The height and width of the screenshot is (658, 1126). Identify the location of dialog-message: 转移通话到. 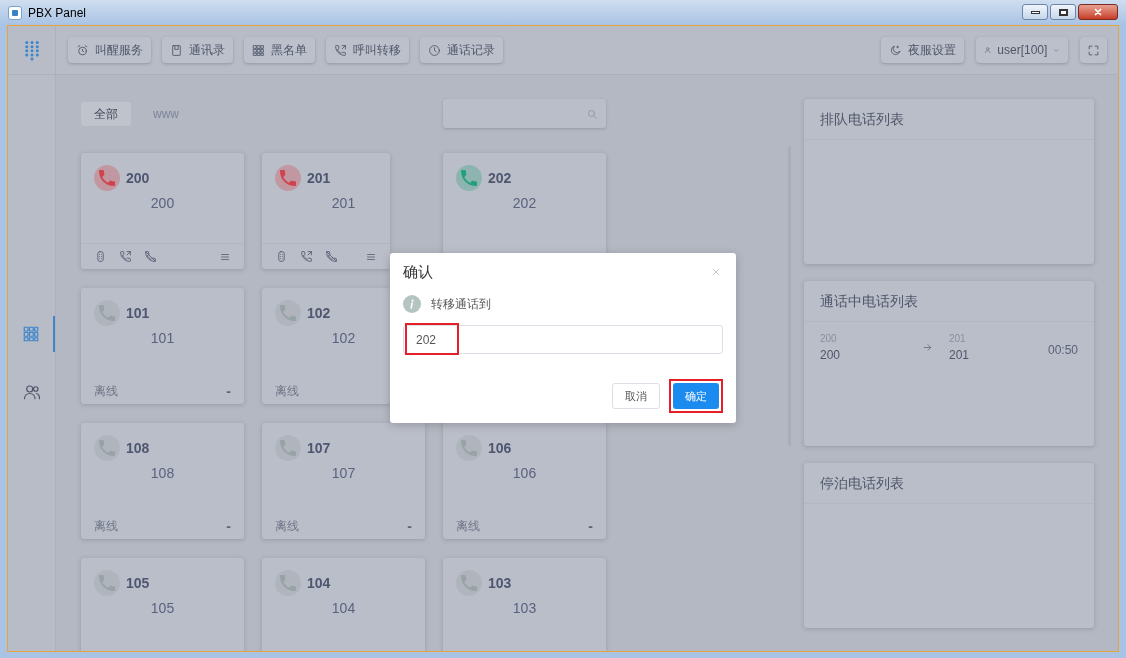
(461, 304).